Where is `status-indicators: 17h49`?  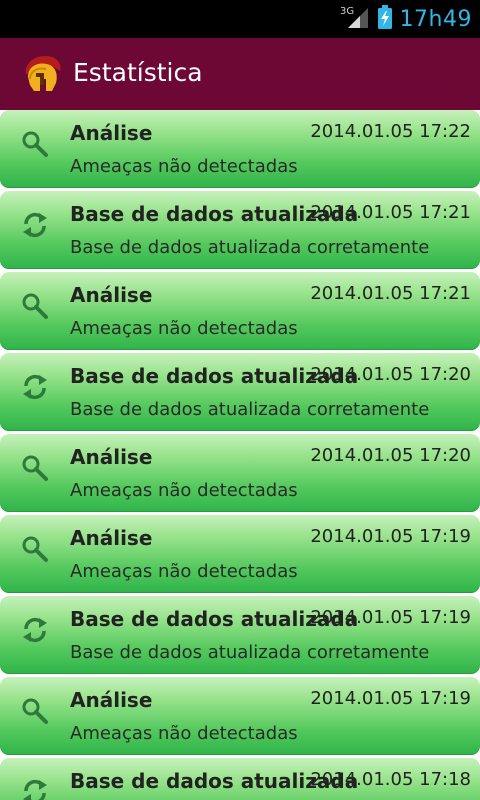
status-indicators: 17h49 is located at coordinates (409, 19).